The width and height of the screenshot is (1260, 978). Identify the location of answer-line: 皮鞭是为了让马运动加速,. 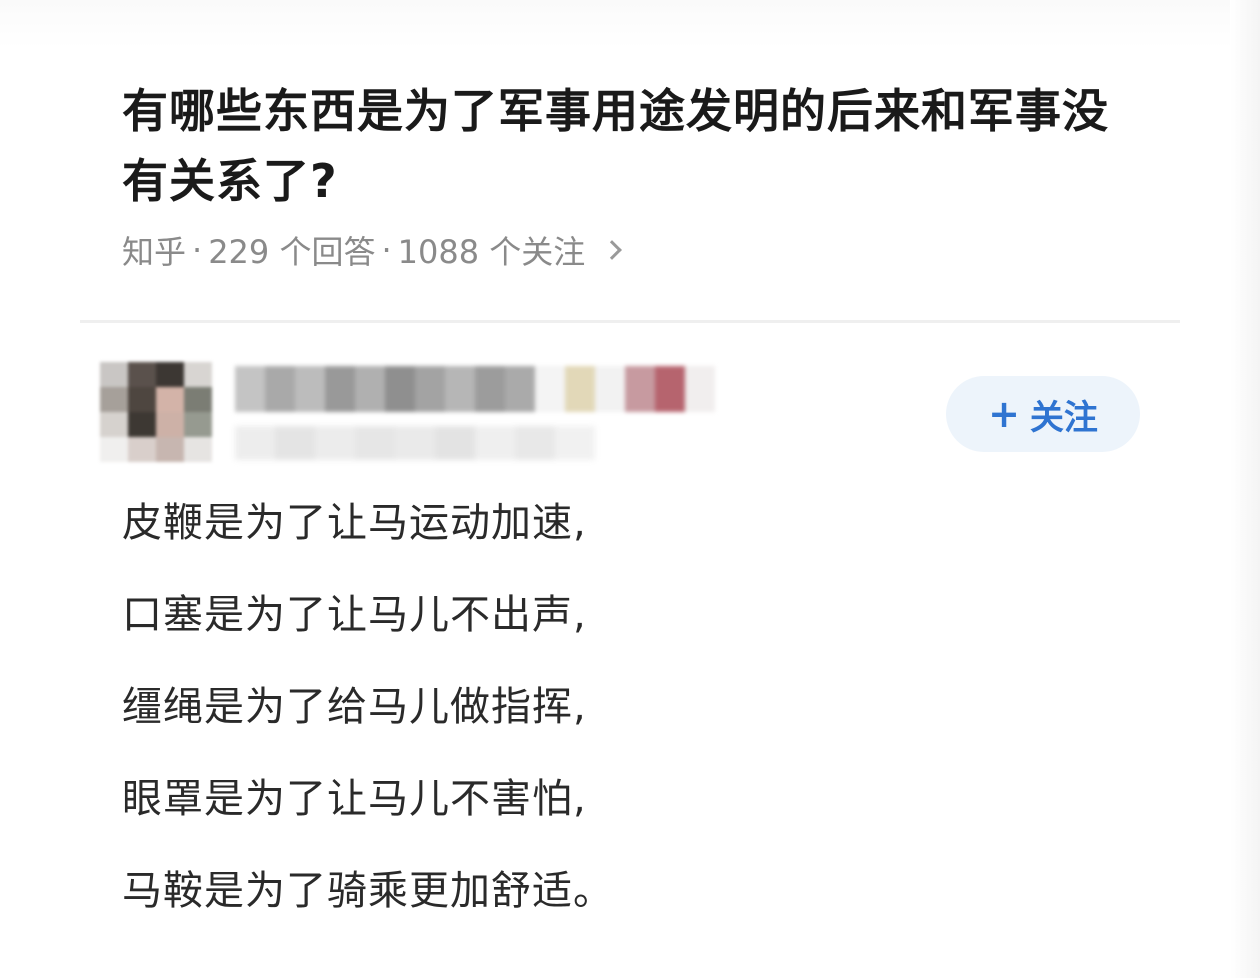
(354, 523).